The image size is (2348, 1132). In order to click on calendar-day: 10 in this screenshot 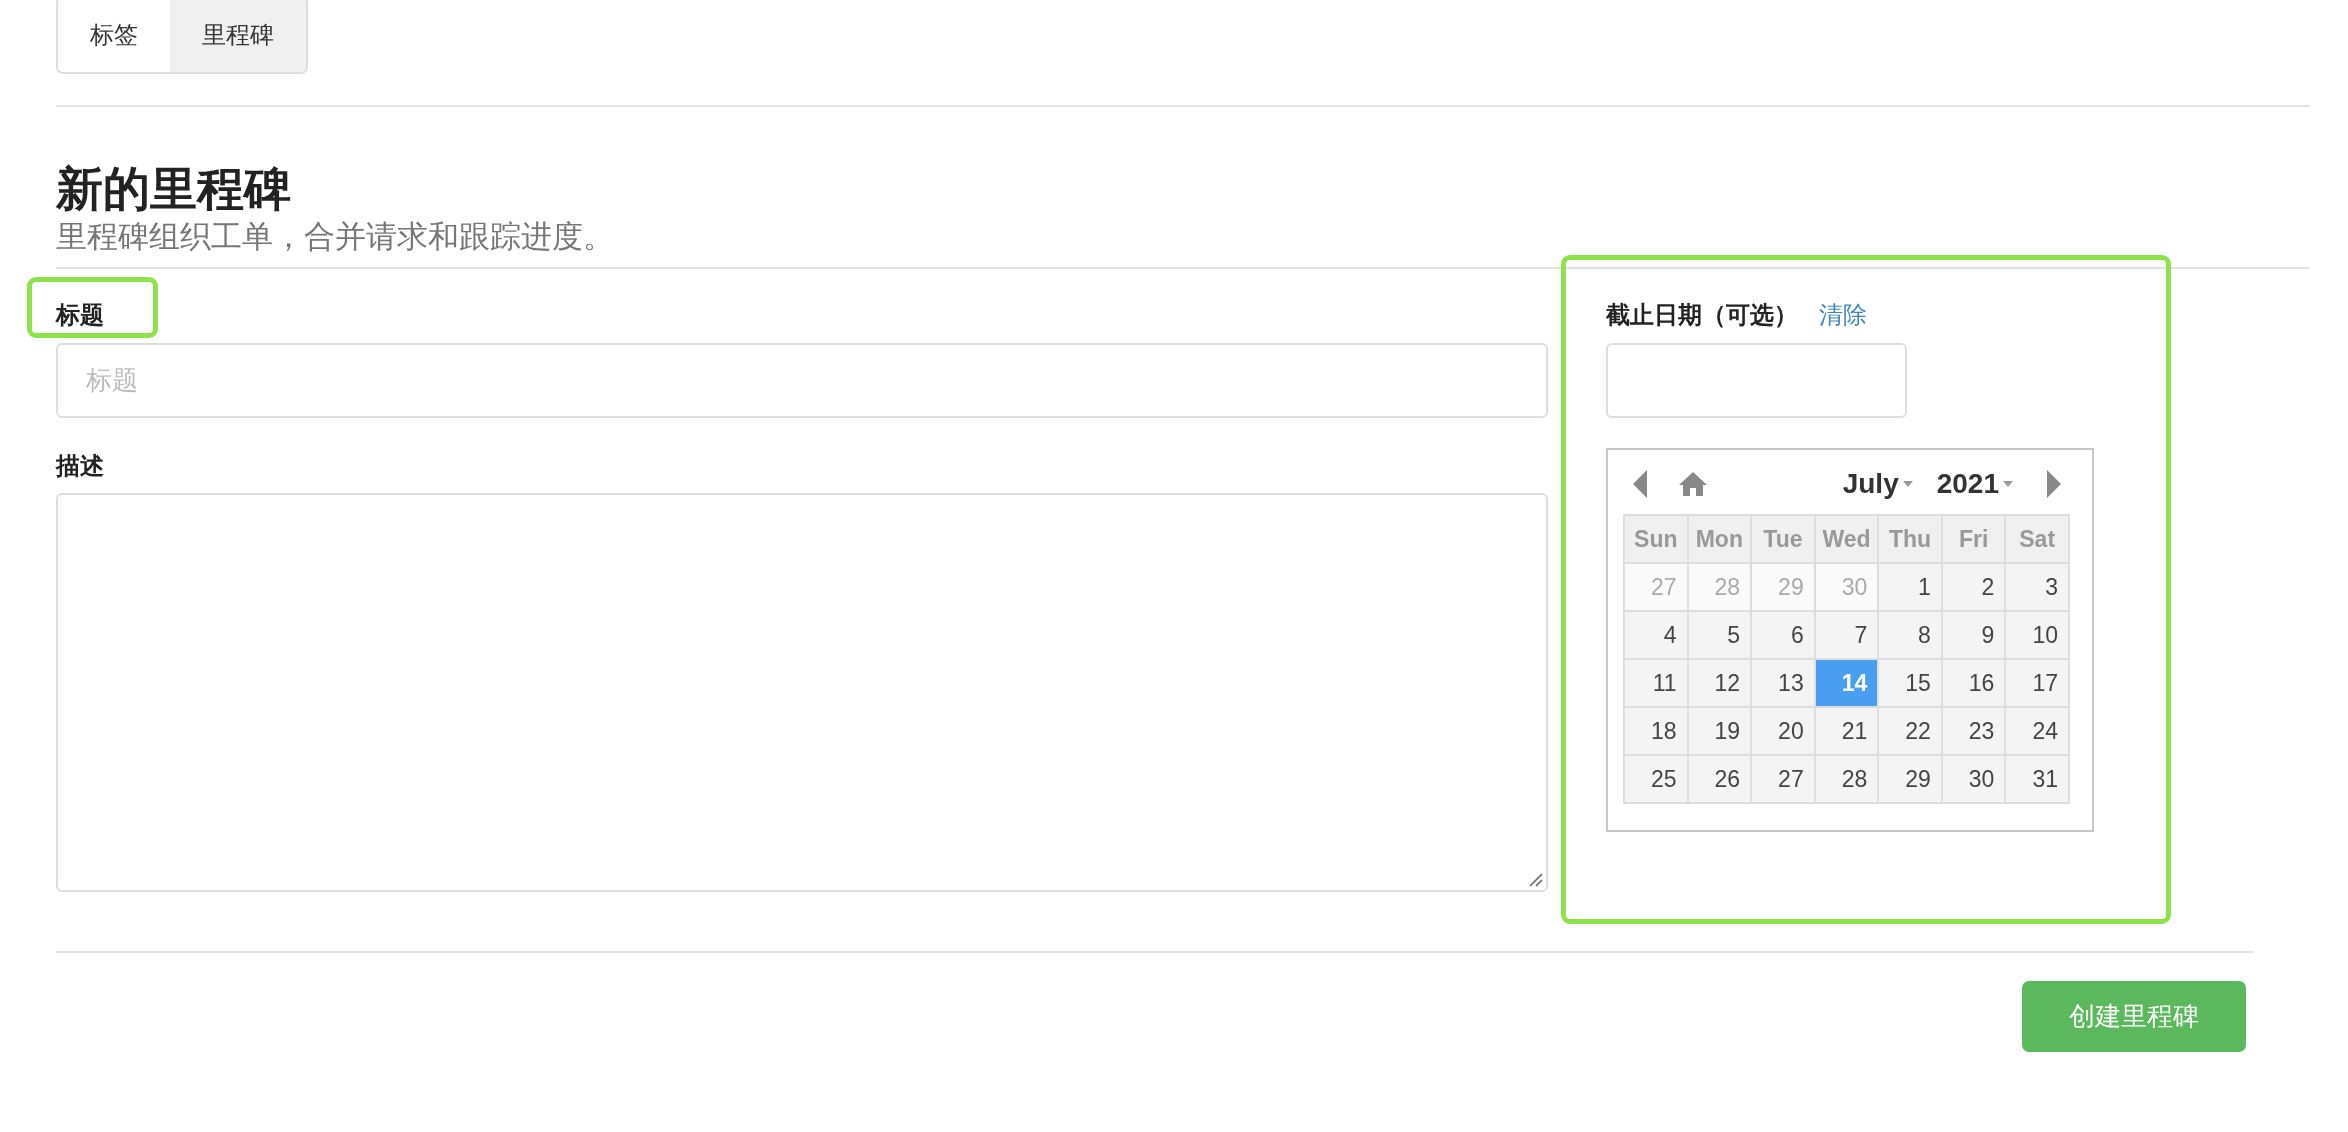, I will do `click(2037, 635)`.